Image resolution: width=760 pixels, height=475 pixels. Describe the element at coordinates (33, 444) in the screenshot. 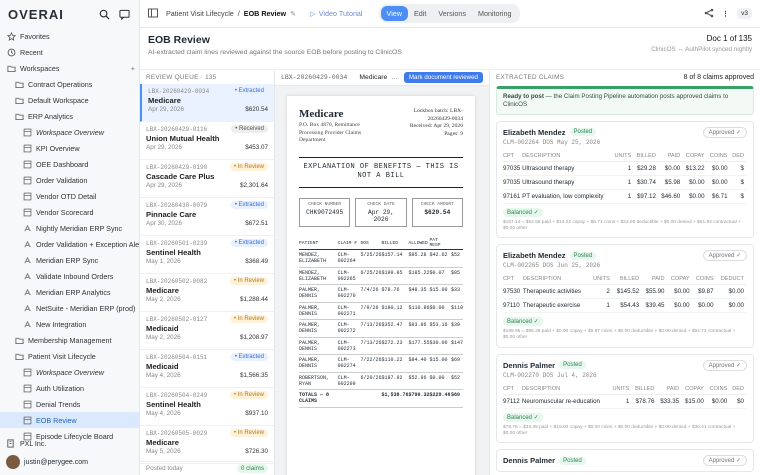

I see `org-name: PXL Inc.` at that location.